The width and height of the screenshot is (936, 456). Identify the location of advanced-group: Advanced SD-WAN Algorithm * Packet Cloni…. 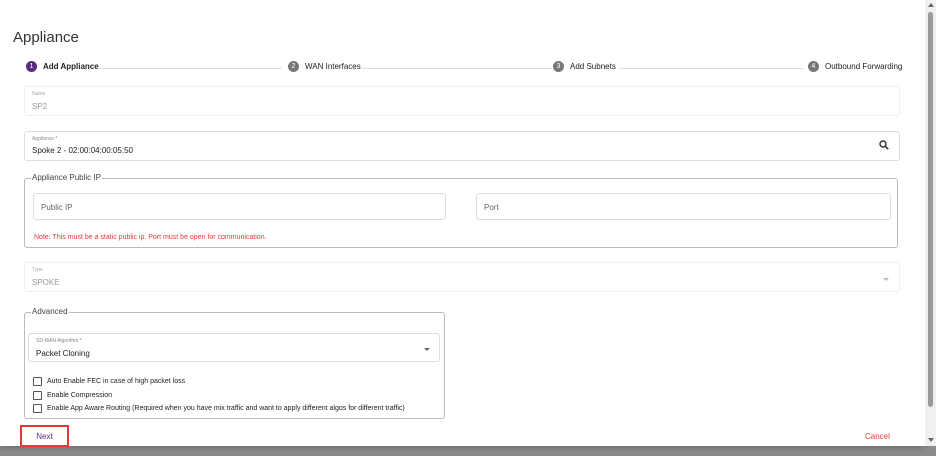
(234, 363).